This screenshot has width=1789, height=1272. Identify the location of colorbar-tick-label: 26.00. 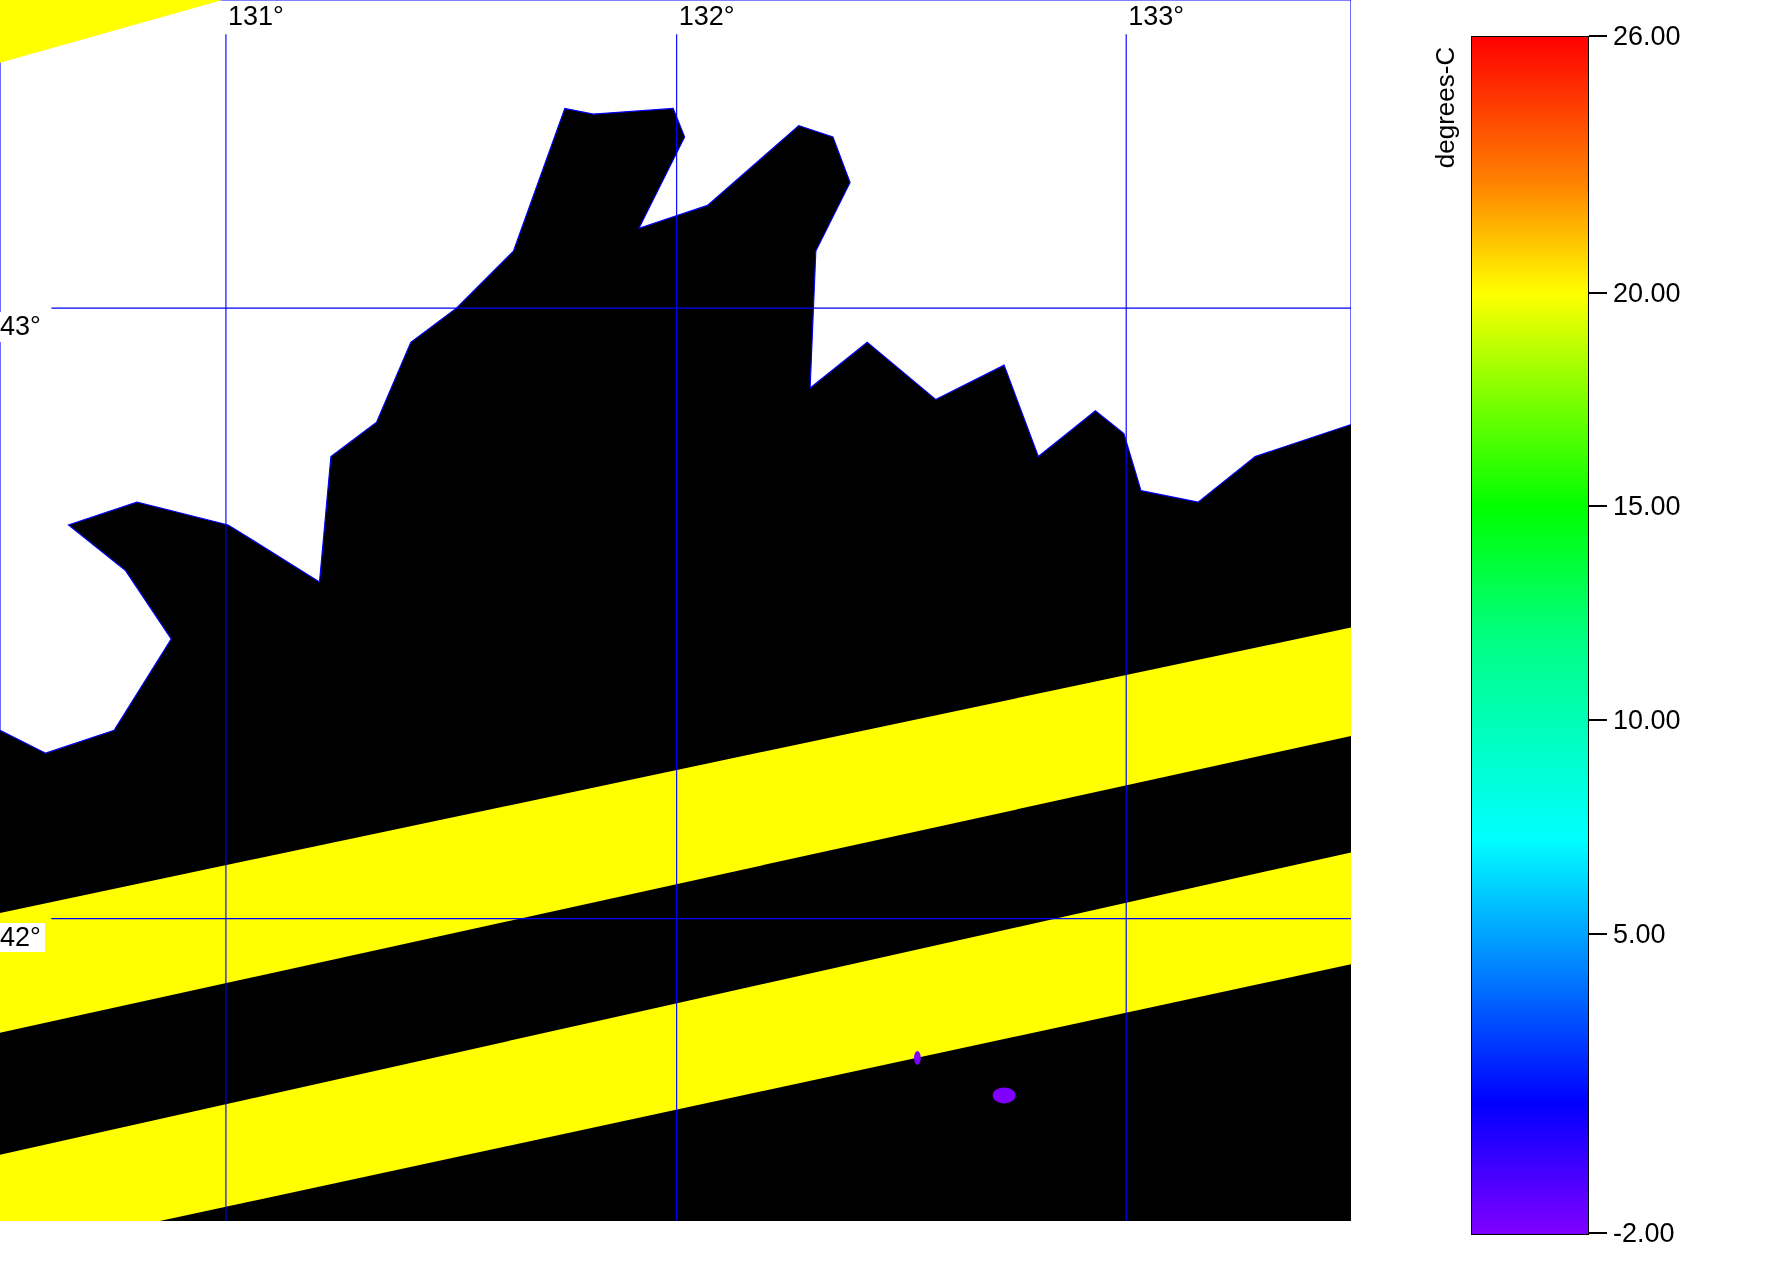
(1647, 36).